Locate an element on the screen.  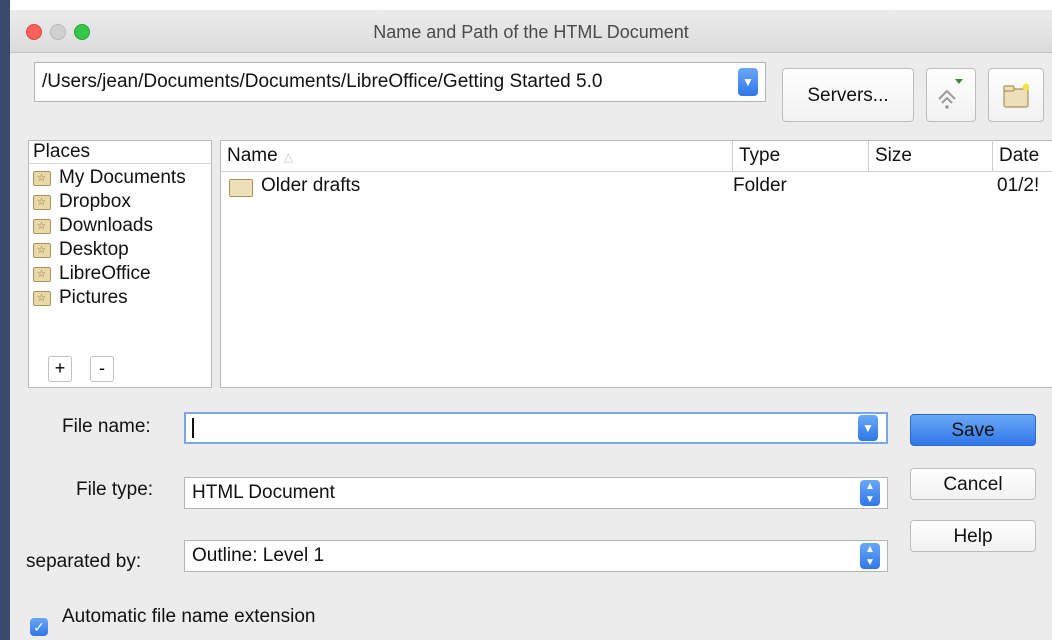
up-one-level-icon is located at coordinates (950, 94).